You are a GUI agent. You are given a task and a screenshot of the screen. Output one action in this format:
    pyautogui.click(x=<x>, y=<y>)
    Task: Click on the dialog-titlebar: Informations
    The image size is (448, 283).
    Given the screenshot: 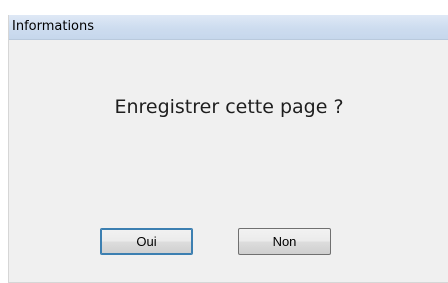 What is the action you would take?
    pyautogui.click(x=228, y=27)
    